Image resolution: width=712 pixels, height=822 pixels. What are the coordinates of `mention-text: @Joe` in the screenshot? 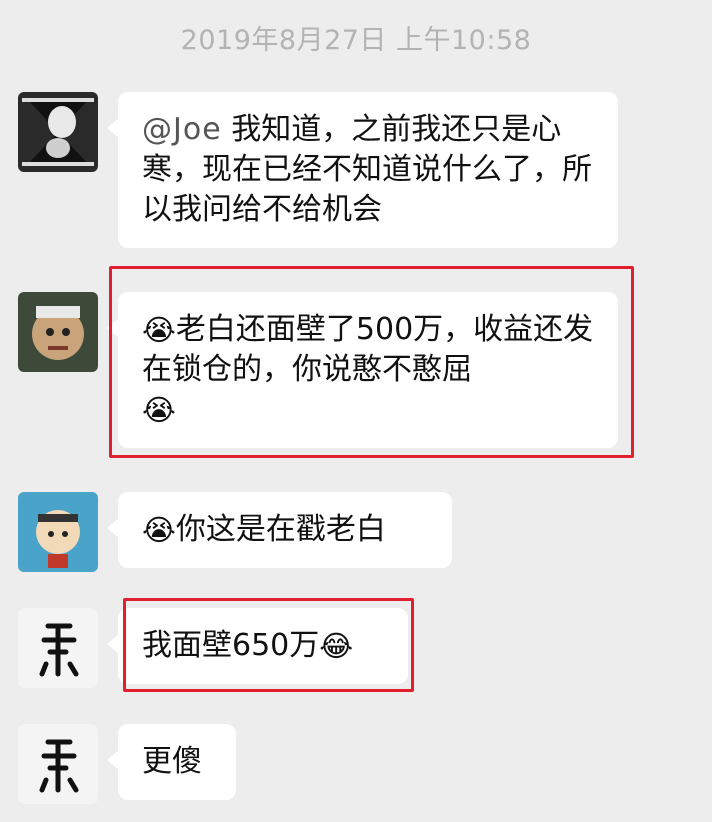 It's located at (182, 129).